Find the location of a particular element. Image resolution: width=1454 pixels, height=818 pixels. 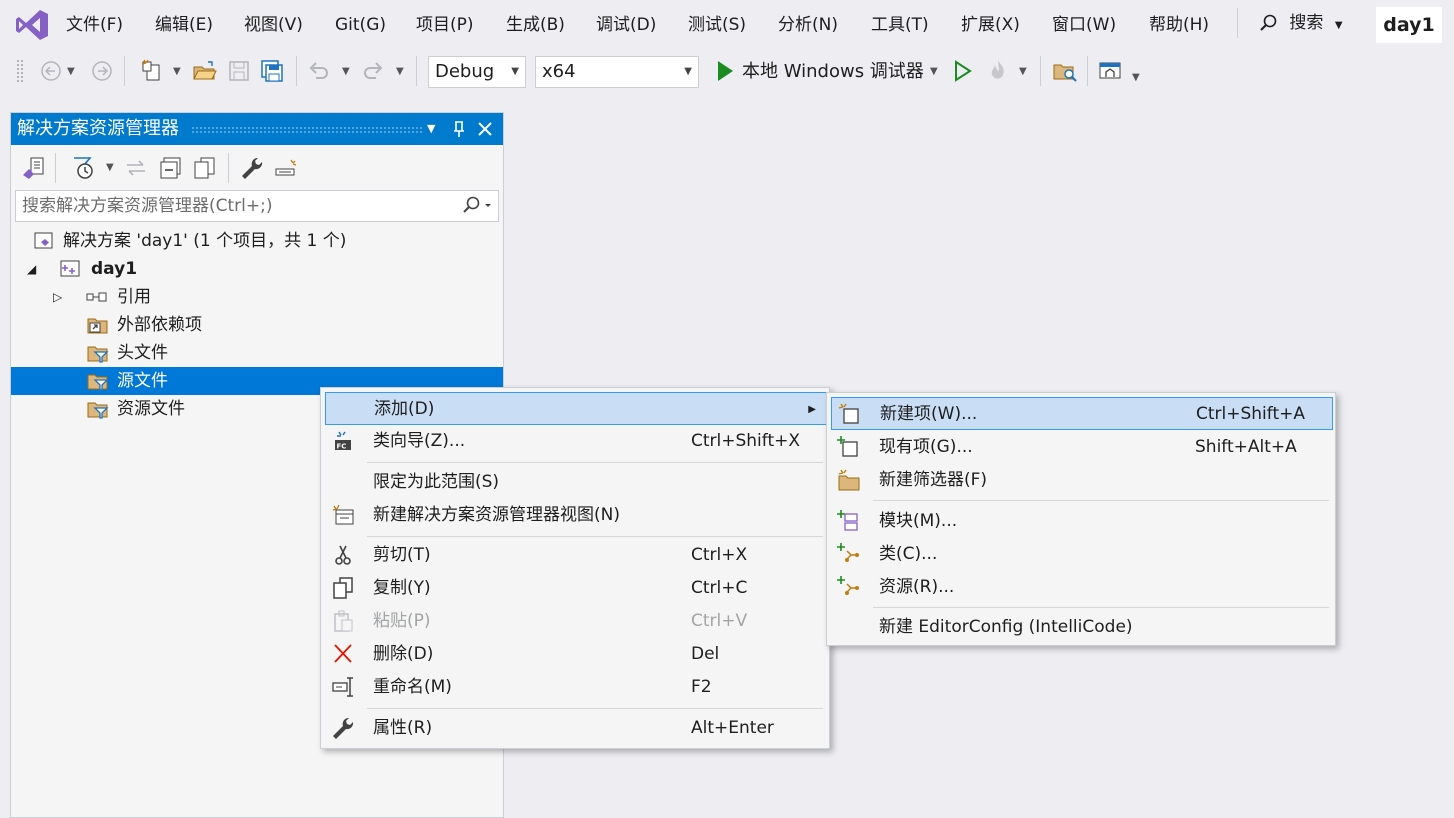

close-icon is located at coordinates (485, 129).